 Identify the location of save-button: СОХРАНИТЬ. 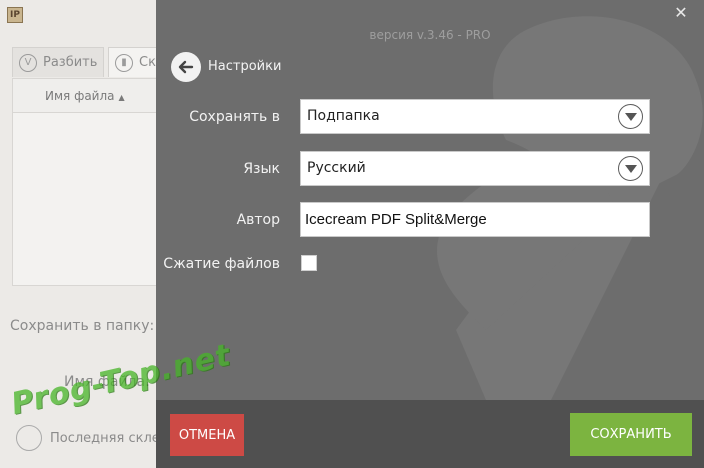
(631, 434).